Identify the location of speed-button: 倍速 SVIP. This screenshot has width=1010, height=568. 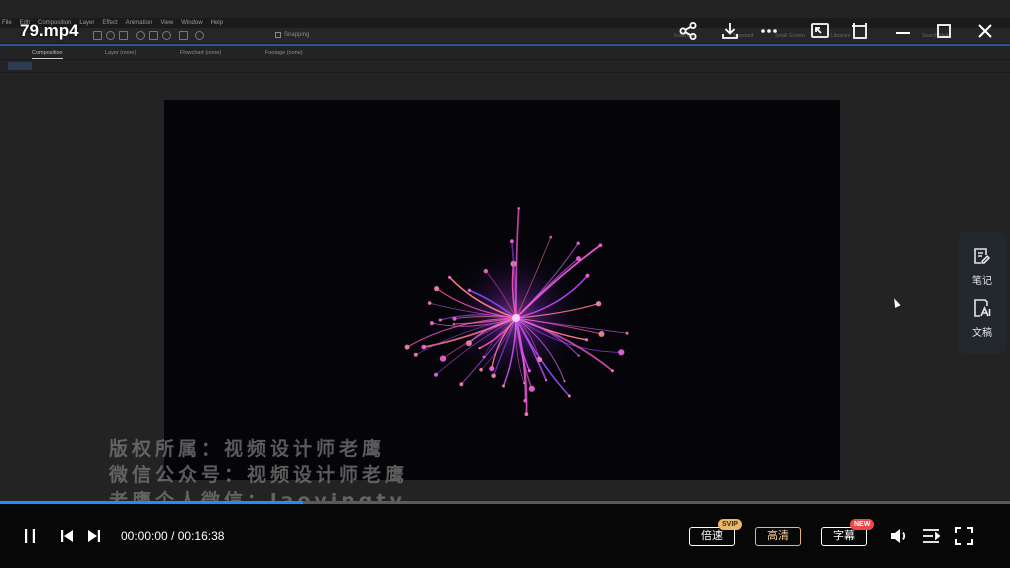
(715, 532).